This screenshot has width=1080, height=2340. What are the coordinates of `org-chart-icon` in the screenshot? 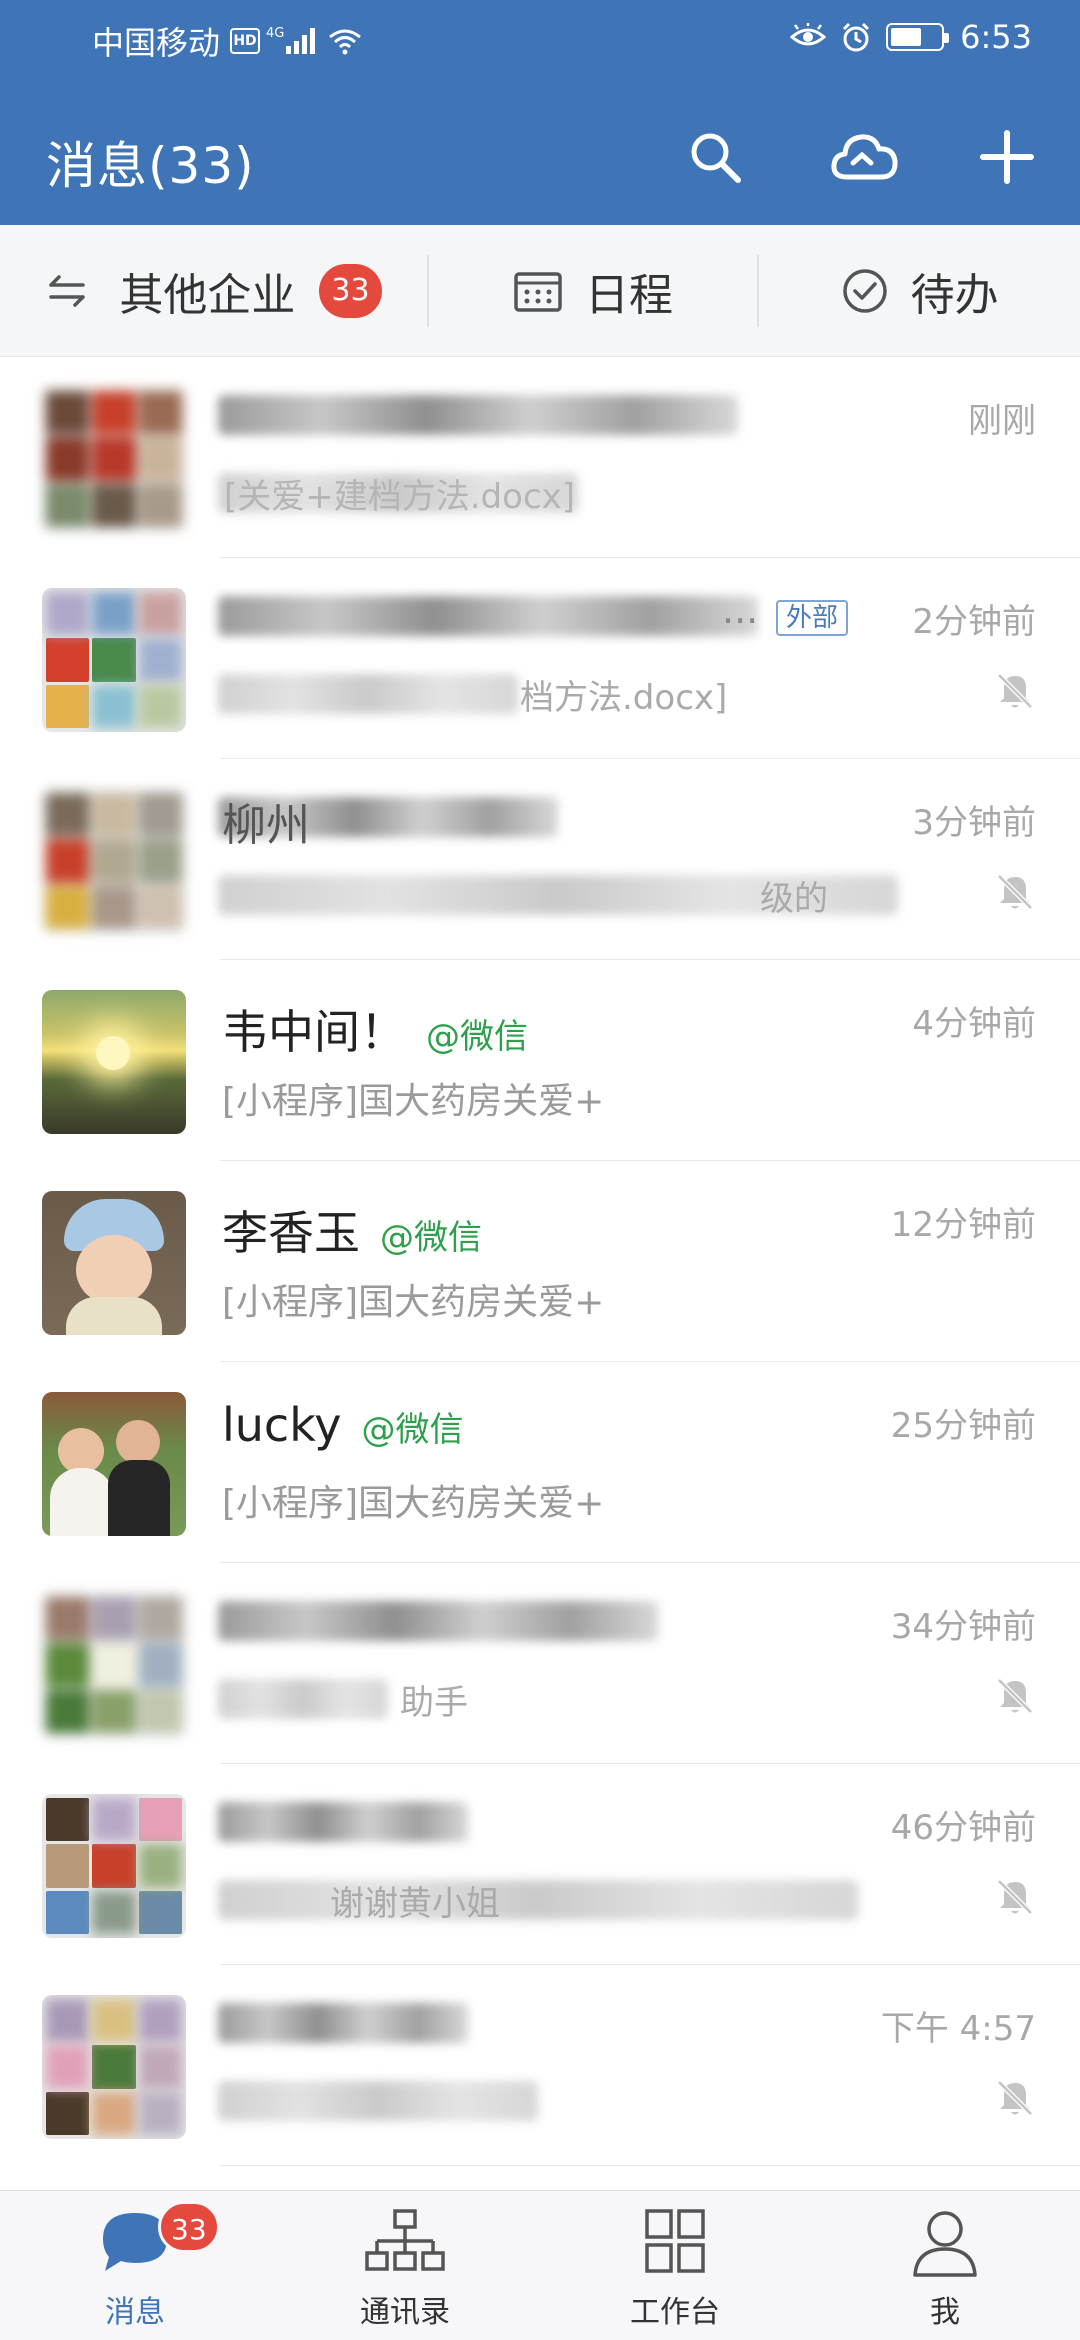 It's located at (405, 2240).